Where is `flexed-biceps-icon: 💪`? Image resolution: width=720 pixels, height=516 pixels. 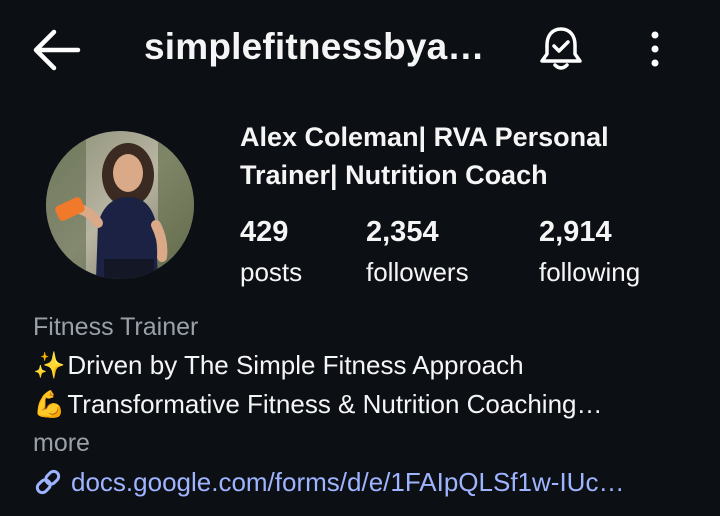
flexed-biceps-icon: 💪 is located at coordinates (49, 404).